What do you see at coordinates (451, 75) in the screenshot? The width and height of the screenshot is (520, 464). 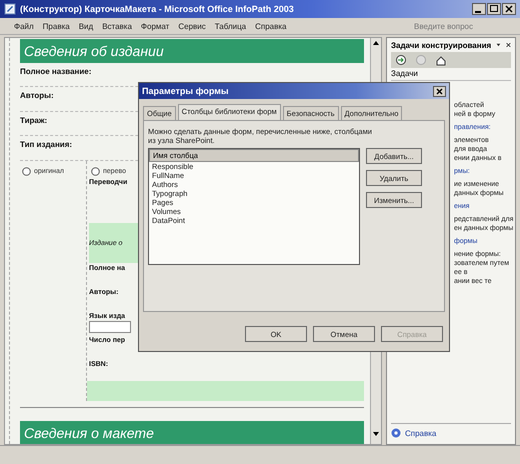 I see `section-title: Задачи` at bounding box center [451, 75].